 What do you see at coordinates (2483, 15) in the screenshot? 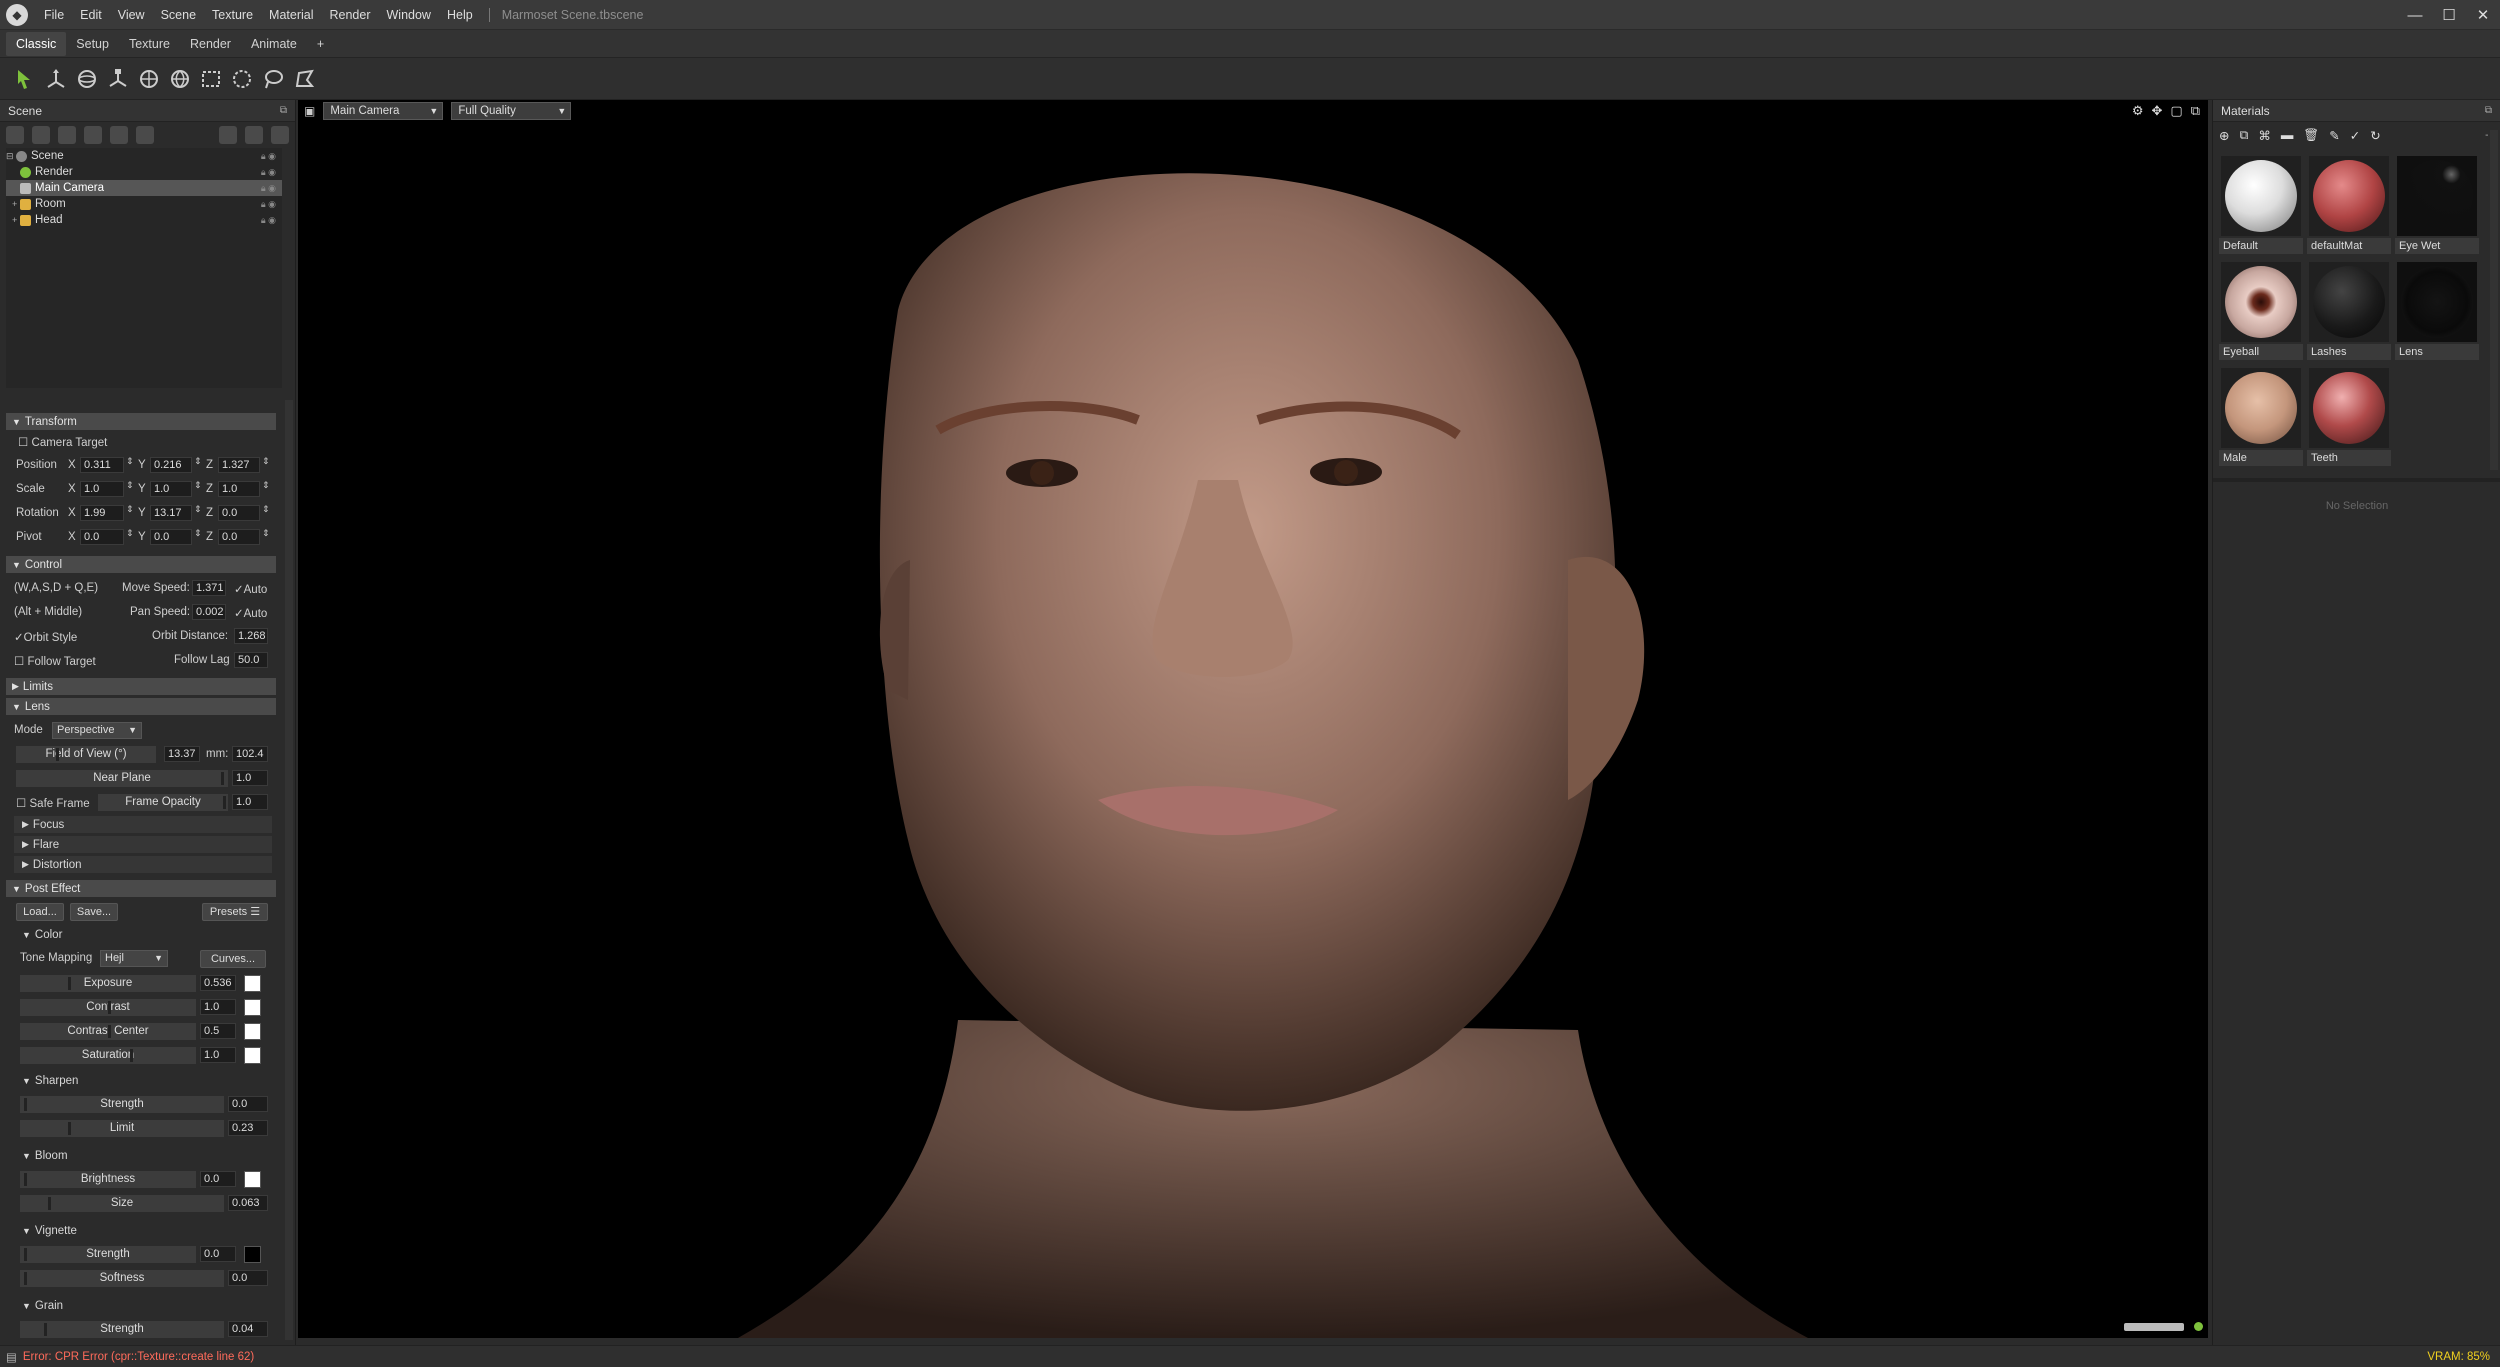
I see `close-icon: ✕` at bounding box center [2483, 15].